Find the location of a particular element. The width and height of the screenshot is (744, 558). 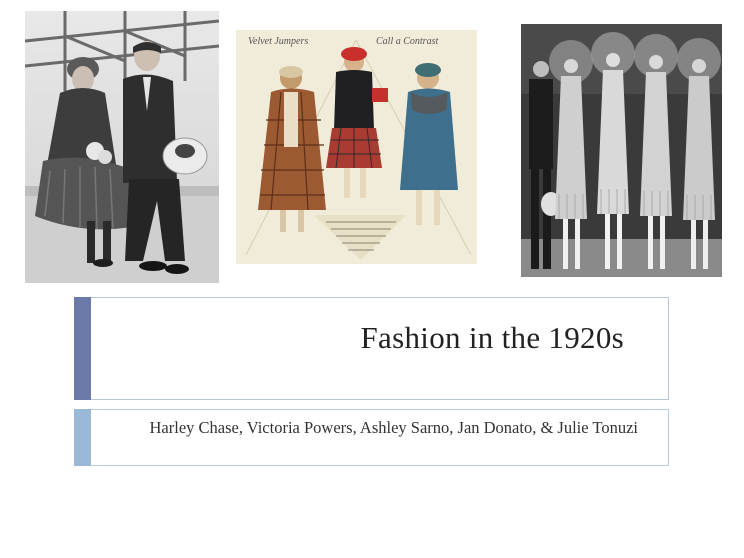

title-box: Fashion in the 1920s is located at coordinates (371, 348).